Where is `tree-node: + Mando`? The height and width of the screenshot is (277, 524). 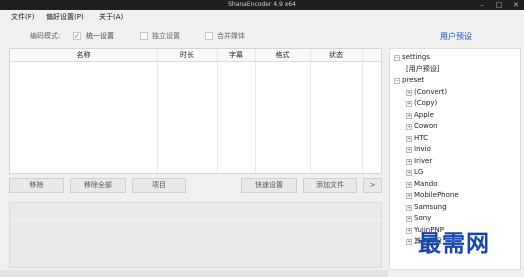 tree-node: + Mando is located at coordinates (422, 184).